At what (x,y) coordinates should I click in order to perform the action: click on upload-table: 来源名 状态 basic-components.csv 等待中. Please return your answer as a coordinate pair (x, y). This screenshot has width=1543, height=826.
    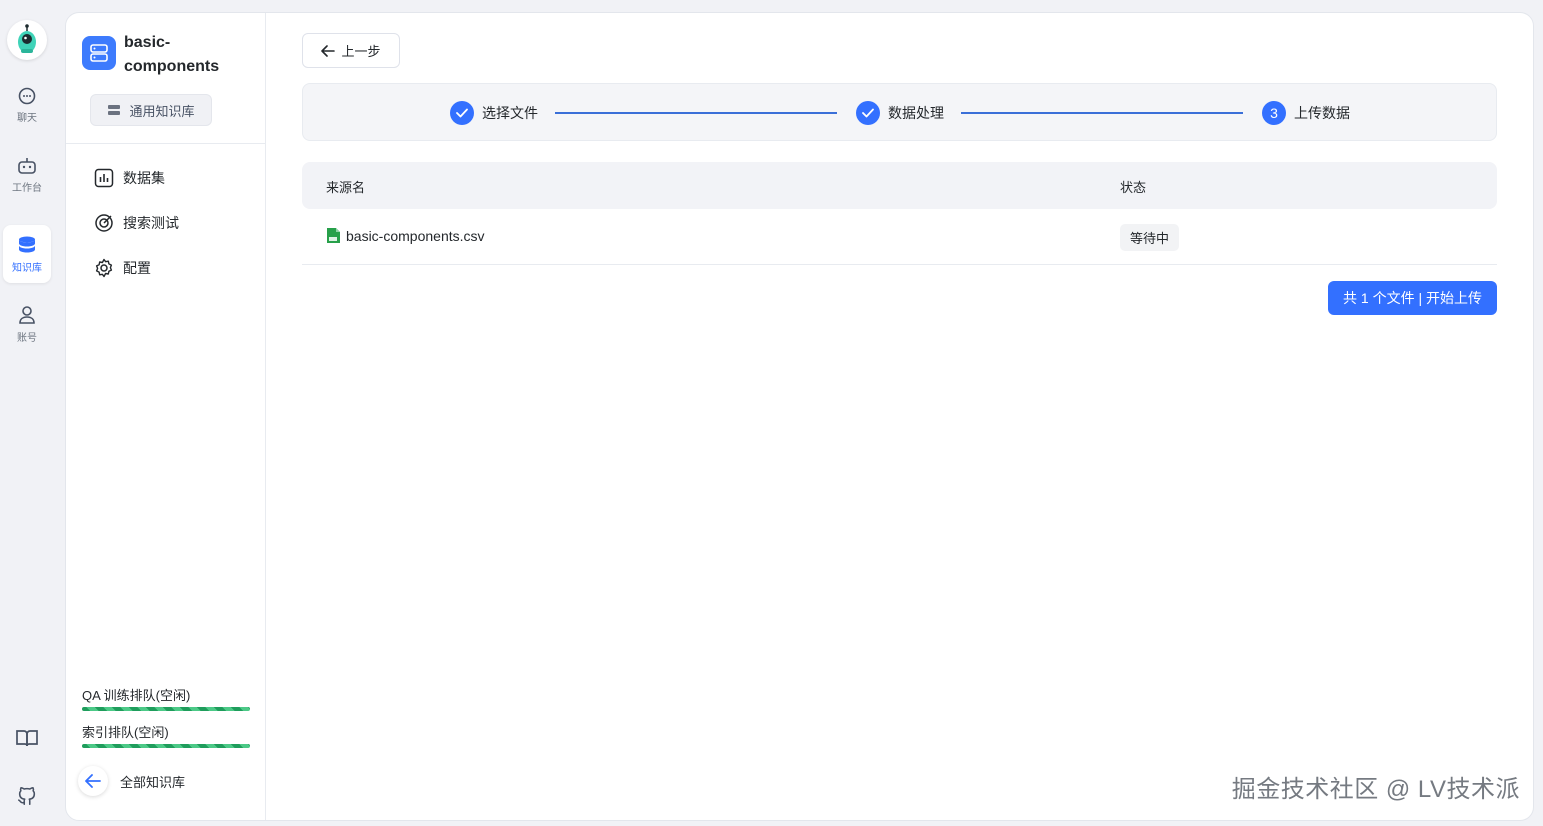
    Looking at the image, I should click on (899, 213).